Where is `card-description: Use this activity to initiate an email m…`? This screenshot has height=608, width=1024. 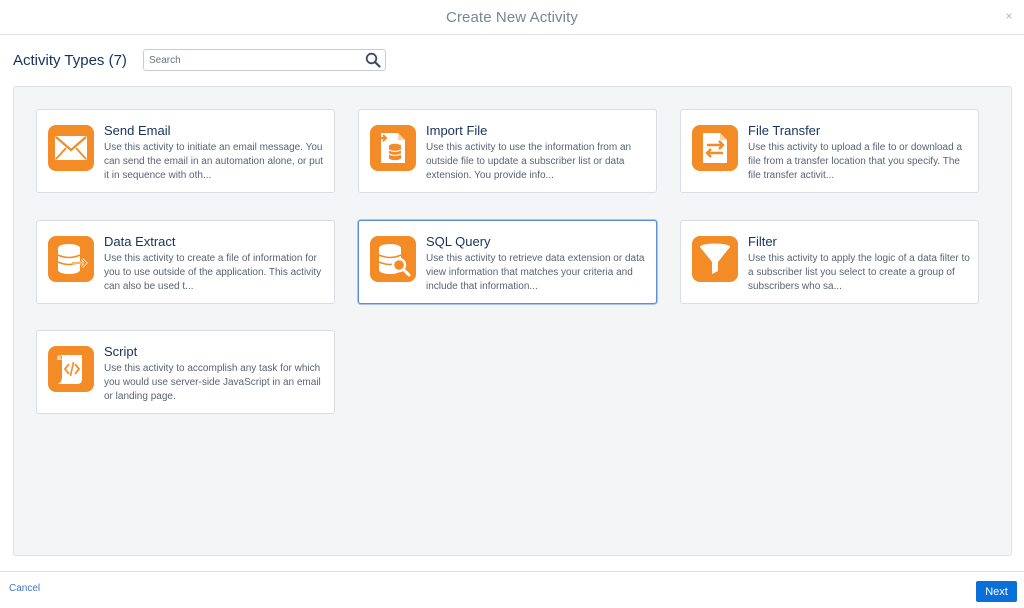
card-description: Use this activity to initiate an email m… is located at coordinates (214, 161).